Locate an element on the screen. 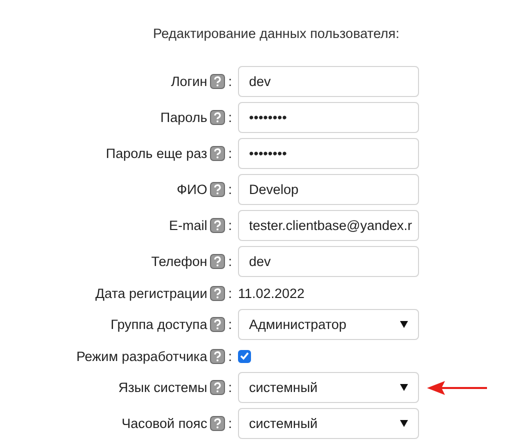 This screenshot has width=526, height=442. field-label: Язык системы is located at coordinates (163, 387).